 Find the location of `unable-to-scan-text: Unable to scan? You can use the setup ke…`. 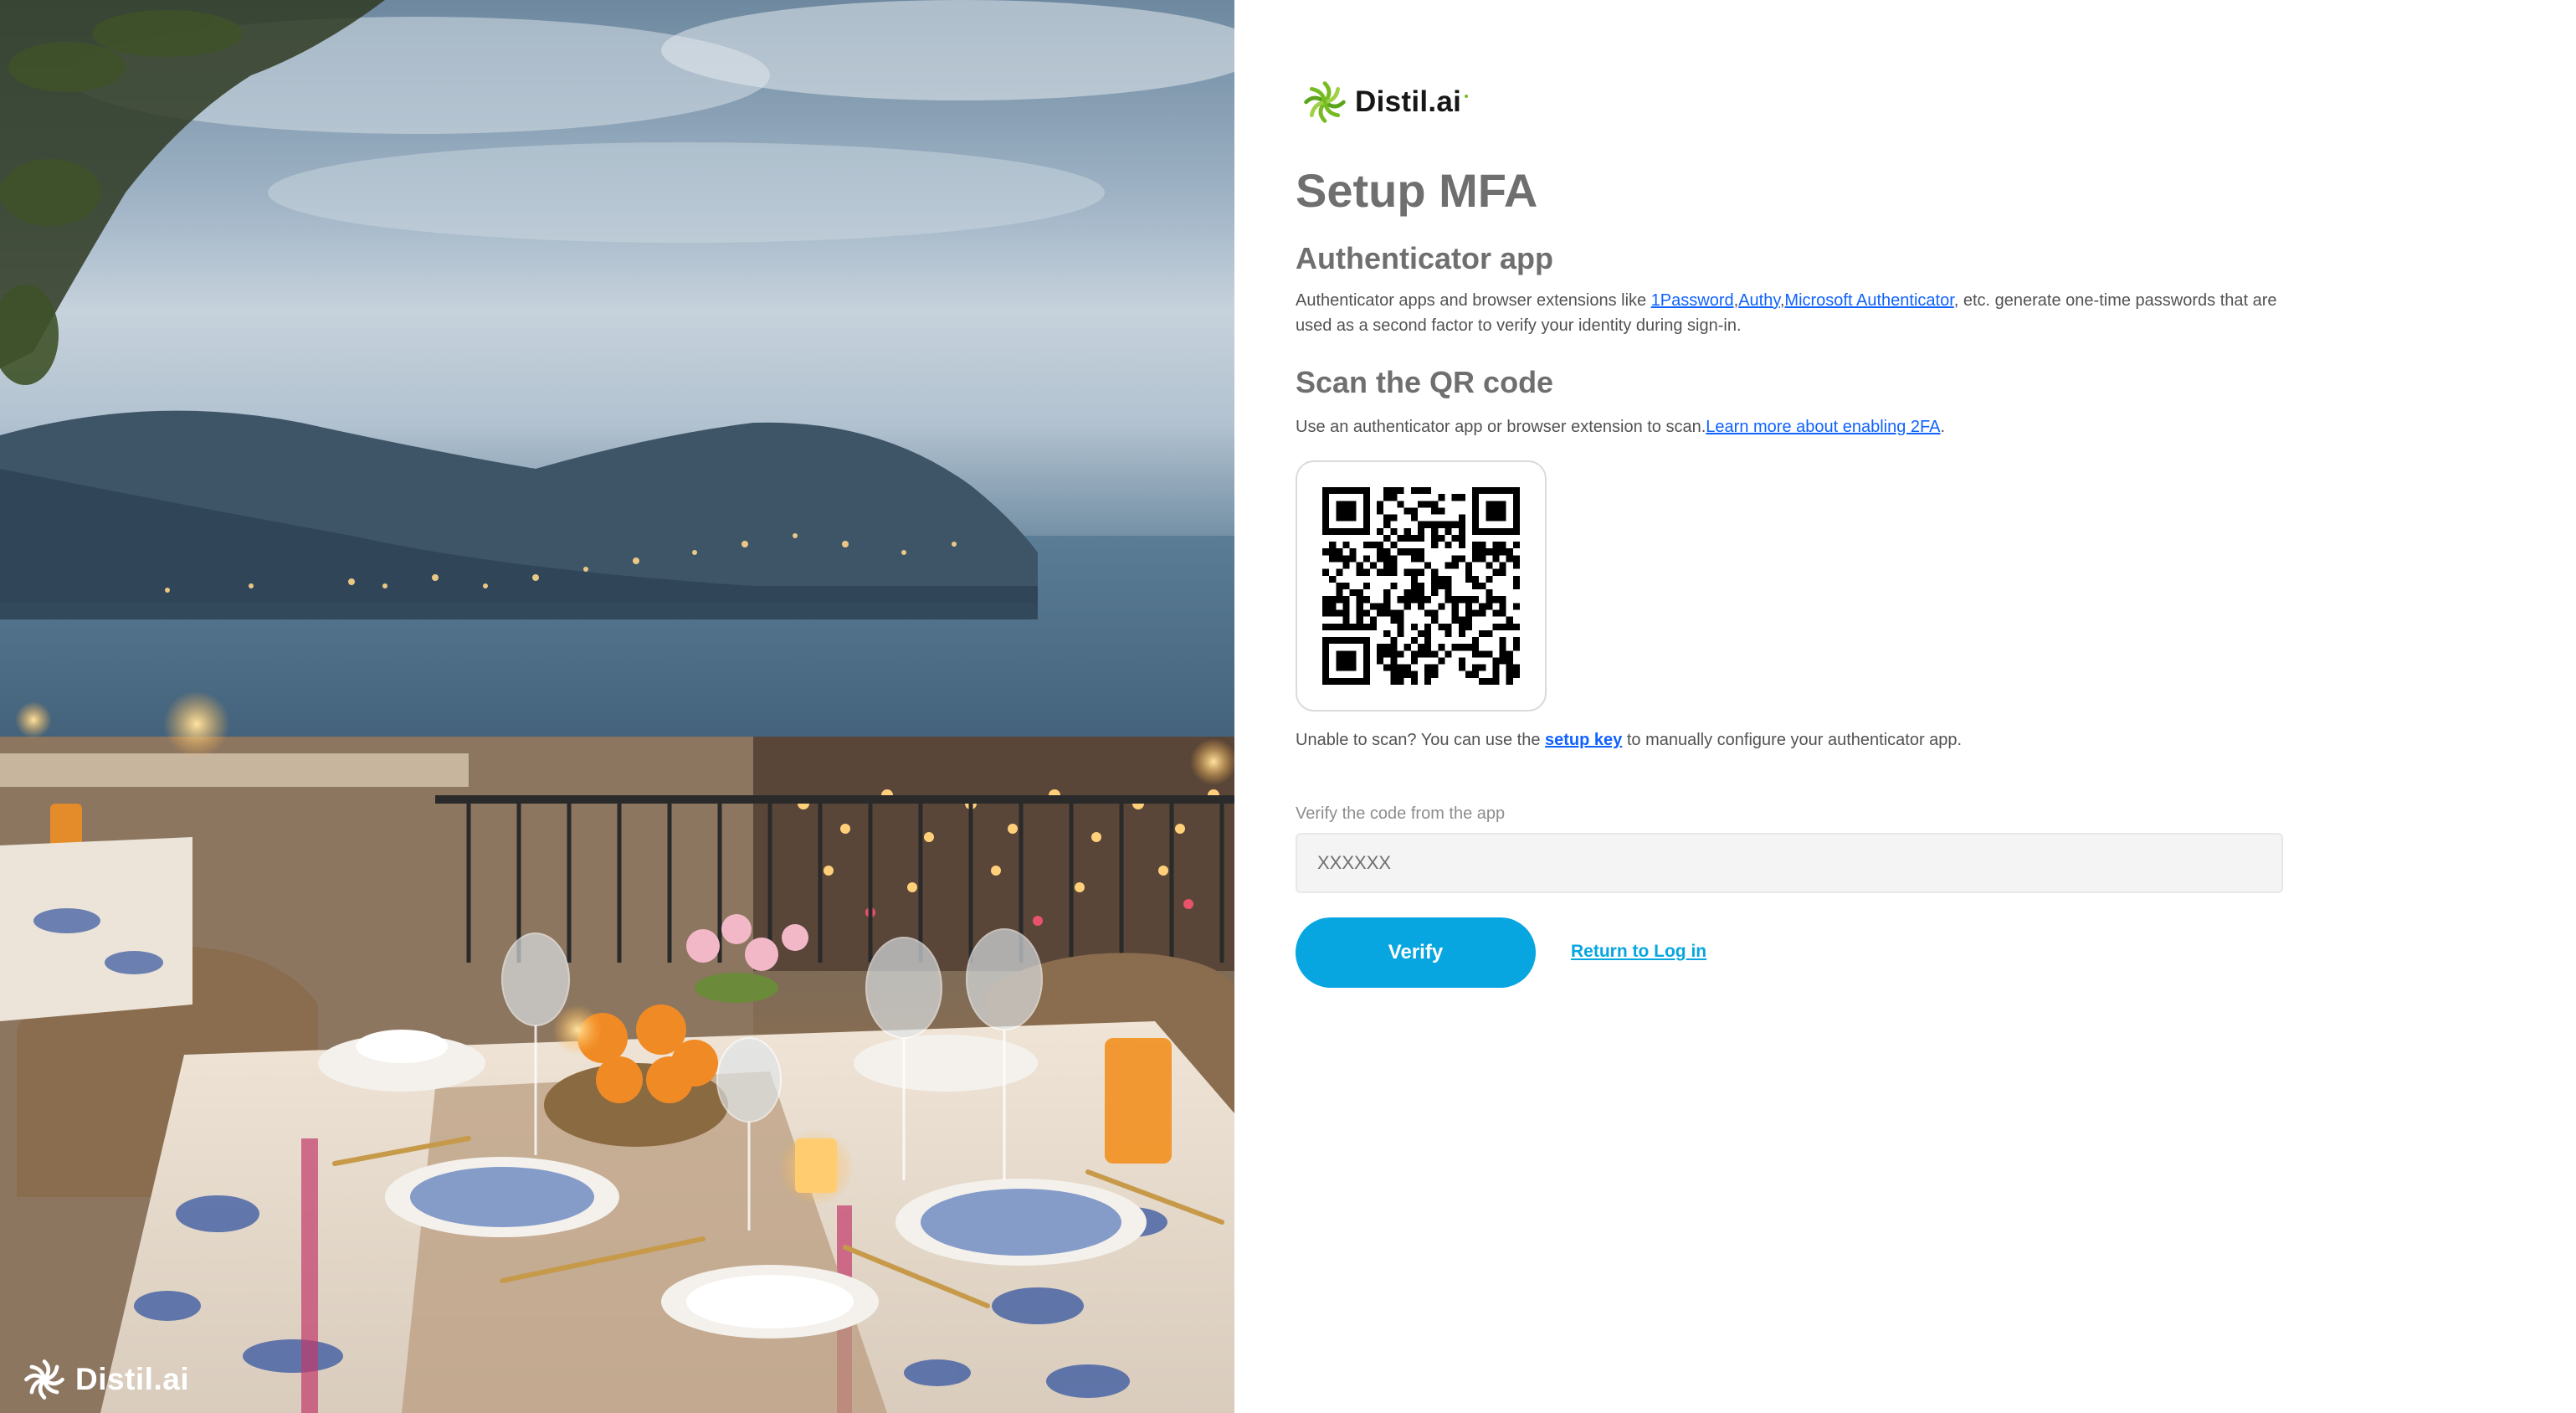

unable-to-scan-text: Unable to scan? You can use the setup ke… is located at coordinates (1647, 740).